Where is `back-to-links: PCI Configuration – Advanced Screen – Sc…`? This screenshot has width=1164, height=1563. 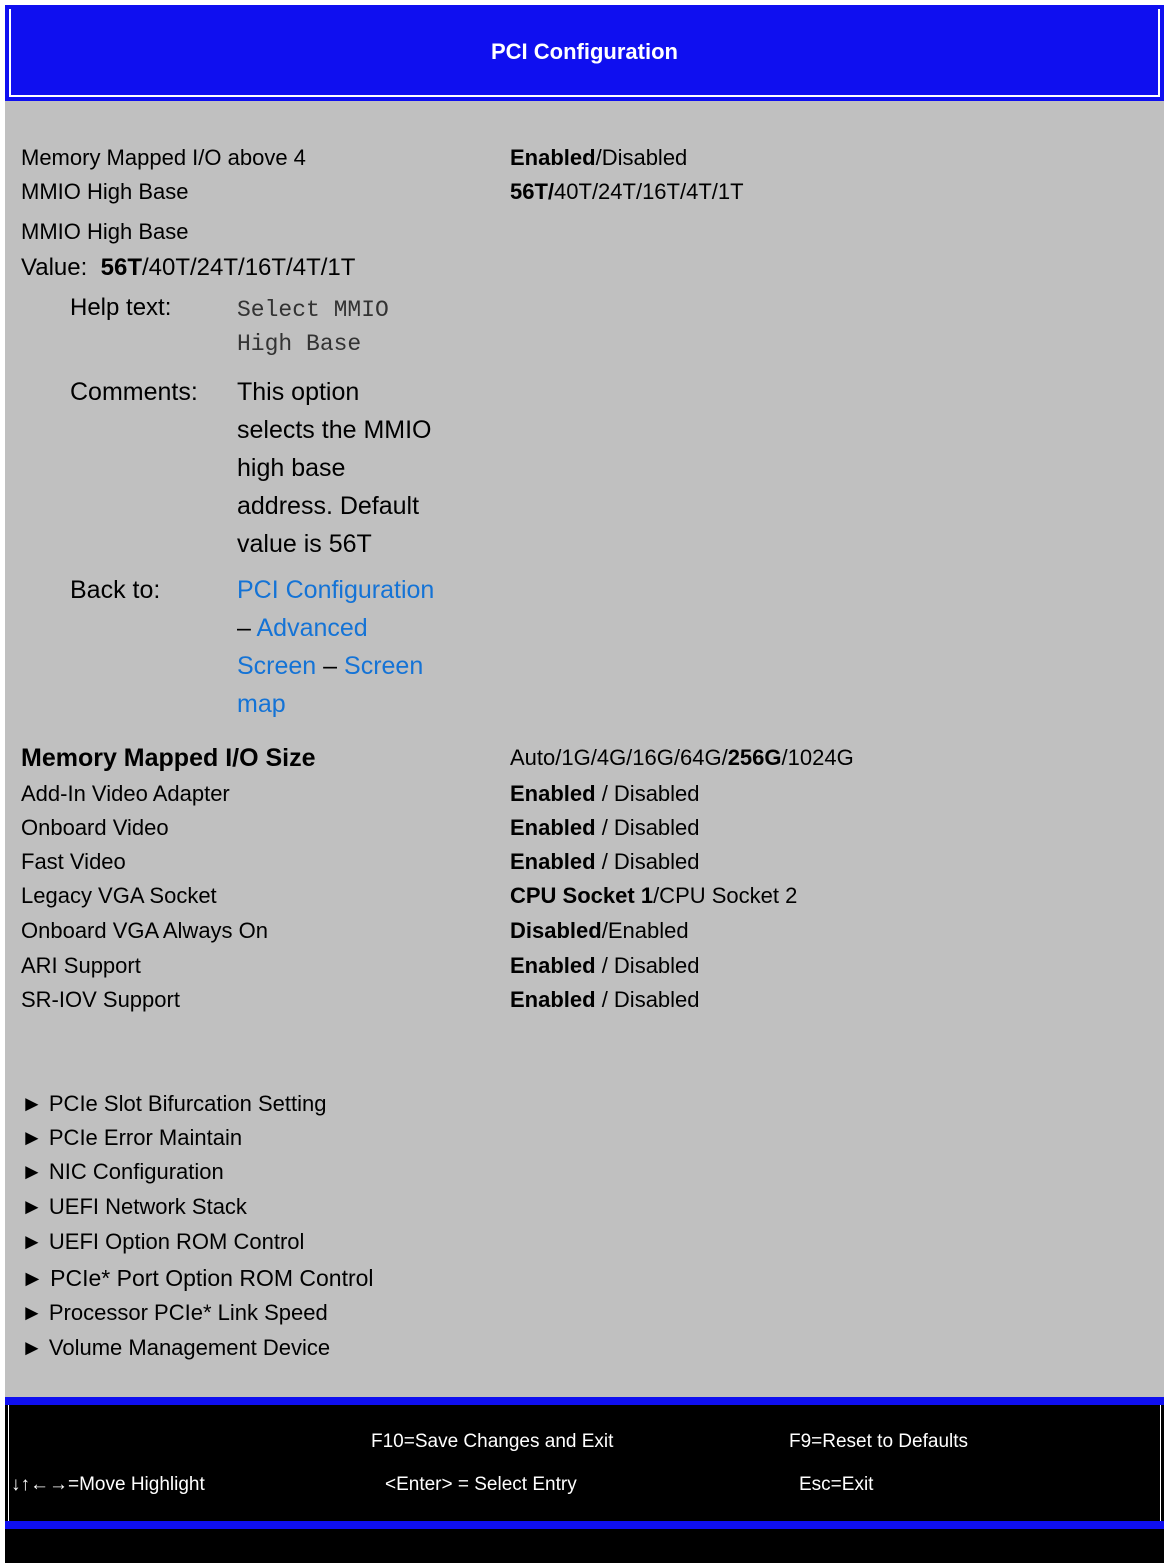
back-to-links: PCI Configuration – Advanced Screen – Sc… is located at coordinates (362, 647).